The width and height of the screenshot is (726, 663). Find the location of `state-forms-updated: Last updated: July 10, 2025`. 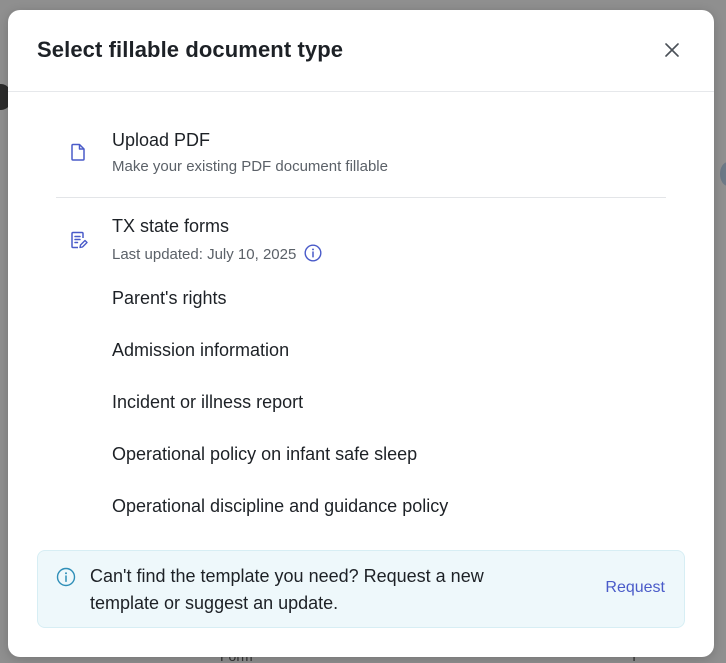

state-forms-updated: Last updated: July 10, 2025 is located at coordinates (217, 253).